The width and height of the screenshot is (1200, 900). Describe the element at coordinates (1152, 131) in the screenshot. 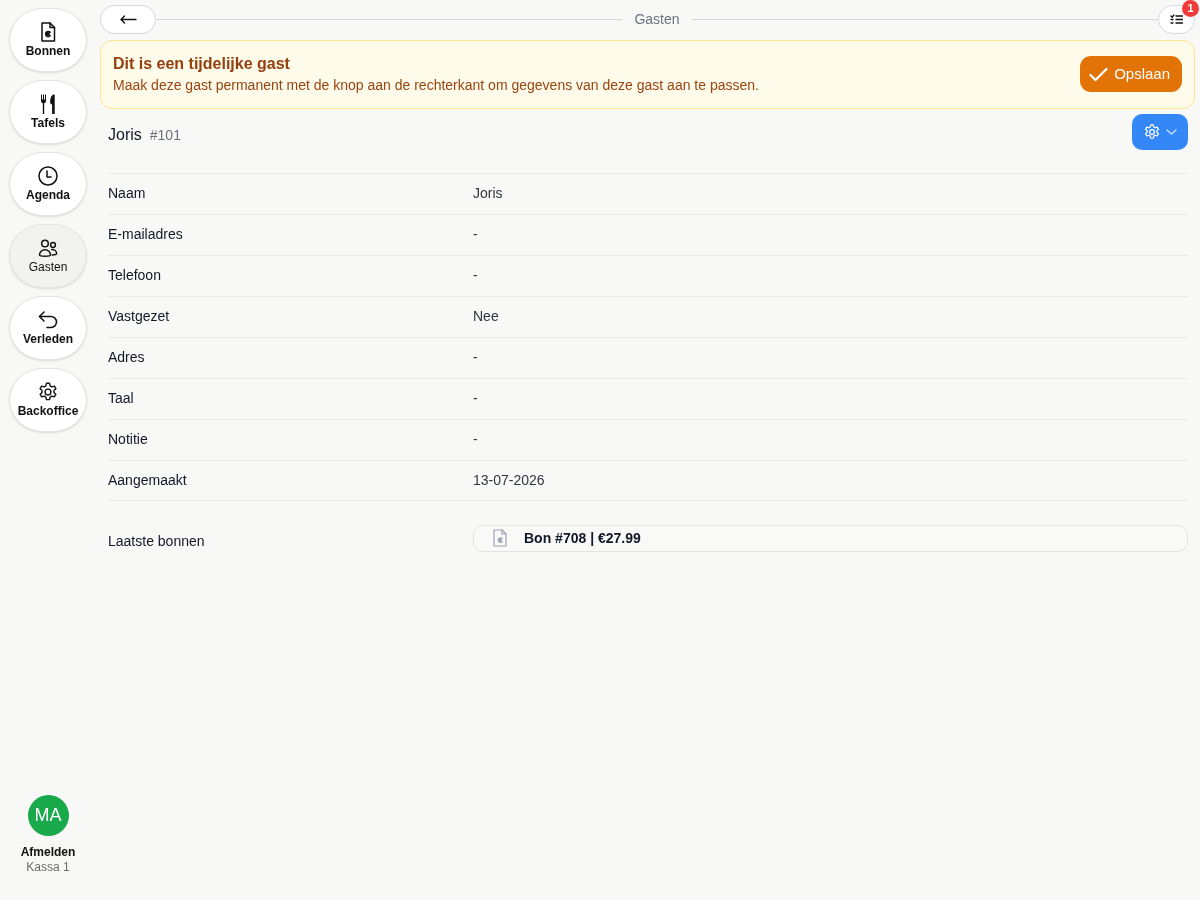

I see `settings-icon` at that location.